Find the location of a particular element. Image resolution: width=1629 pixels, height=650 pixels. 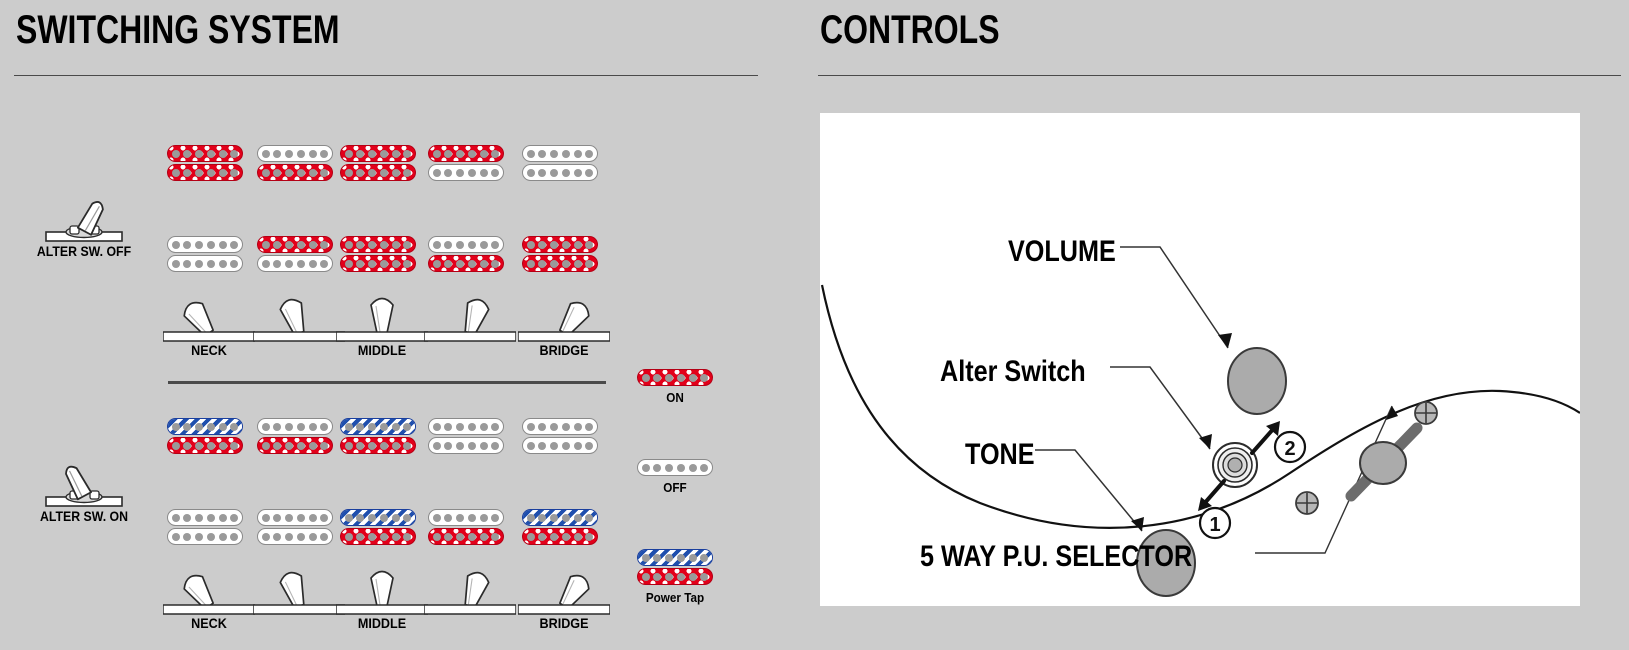

alter-switch-off-icon: ALTER SW. OFF is located at coordinates (84, 222).